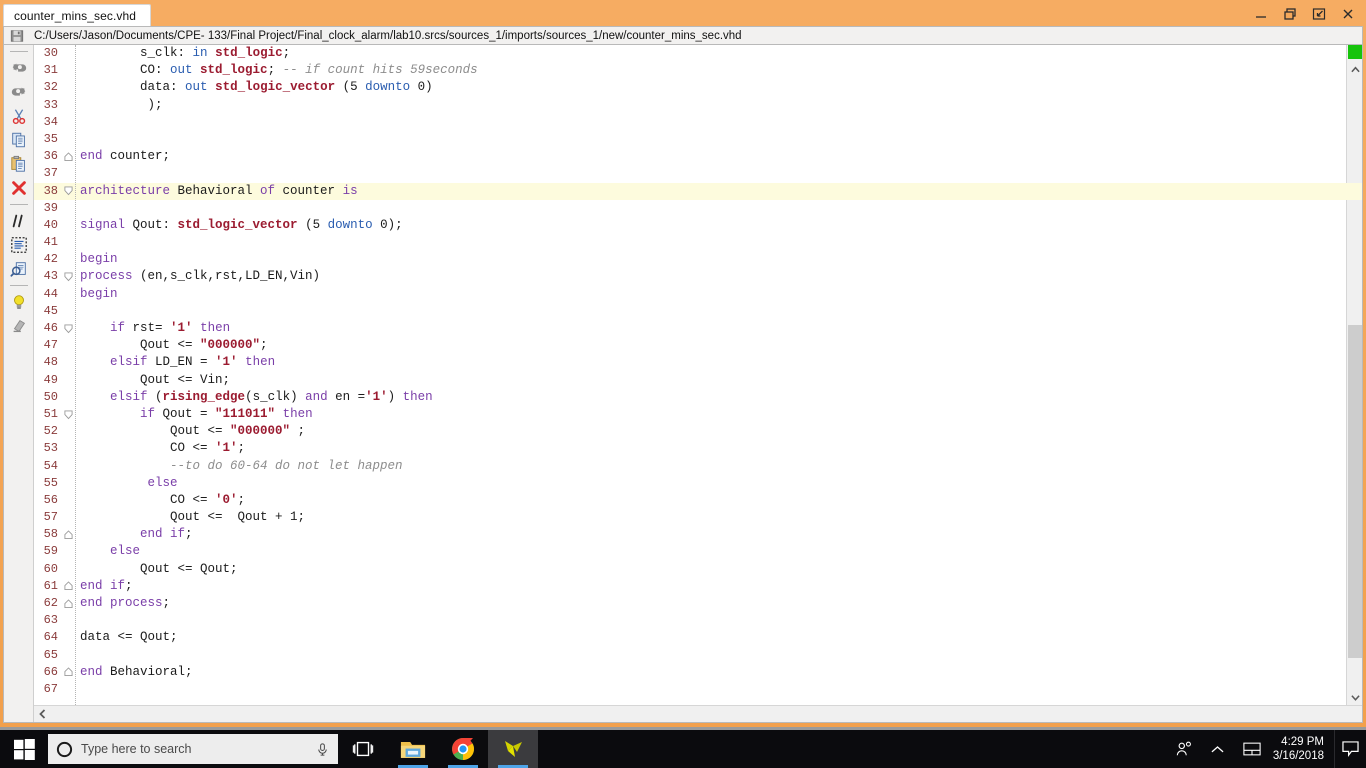 The width and height of the screenshot is (1366, 768). I want to click on code-token: end if, so click(163, 534).